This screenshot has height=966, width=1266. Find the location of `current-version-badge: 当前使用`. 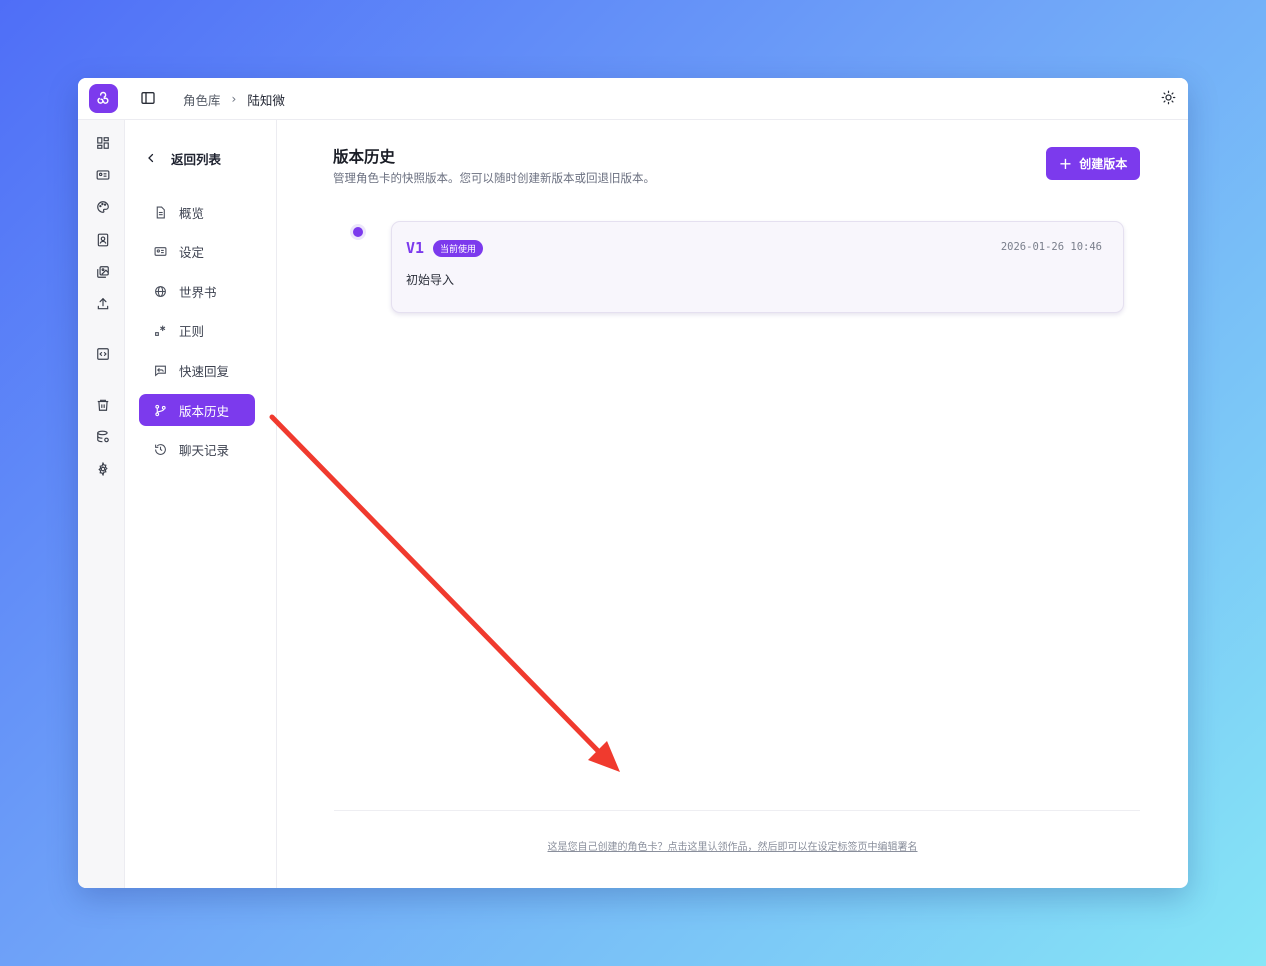

current-version-badge: 当前使用 is located at coordinates (458, 248).